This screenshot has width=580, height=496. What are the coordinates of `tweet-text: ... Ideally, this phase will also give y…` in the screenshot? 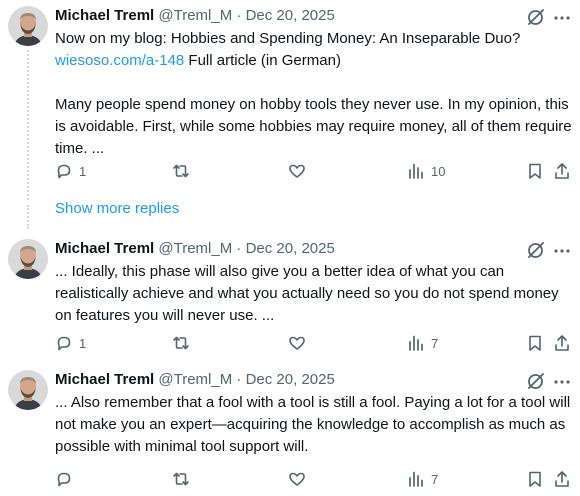 It's located at (315, 294).